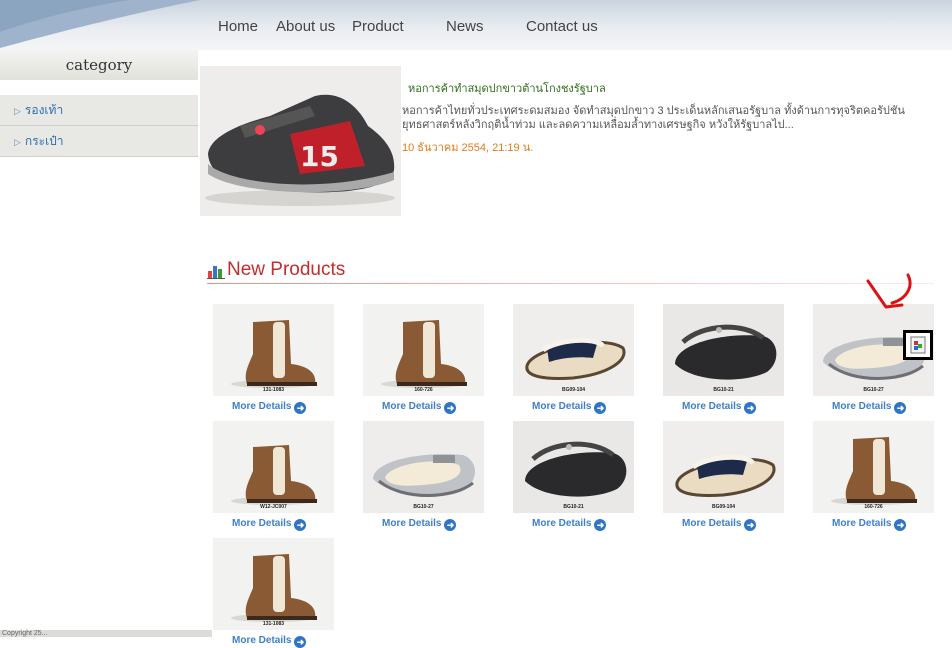  I want to click on product-code: W12-JC007, so click(273, 507).